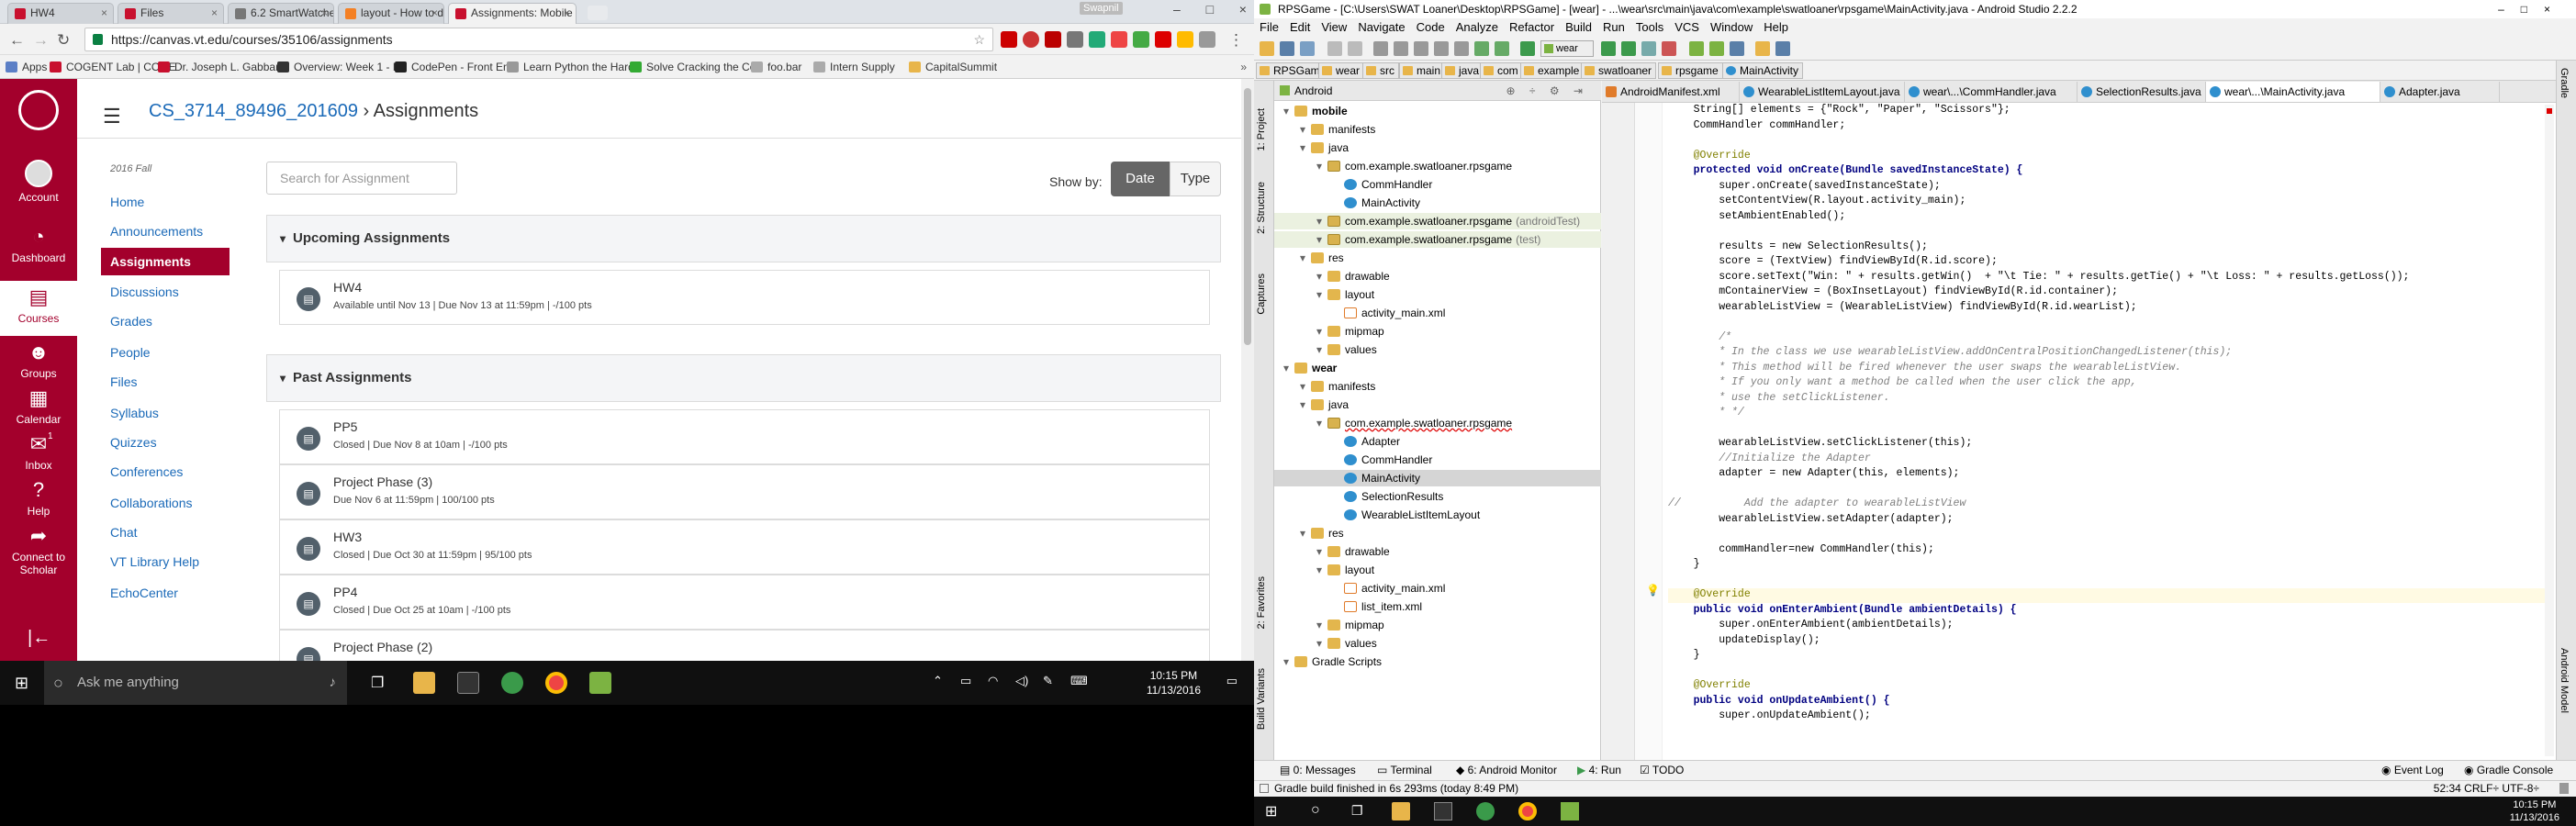  I want to click on bookmark: Learn Python the Hard, so click(570, 67).